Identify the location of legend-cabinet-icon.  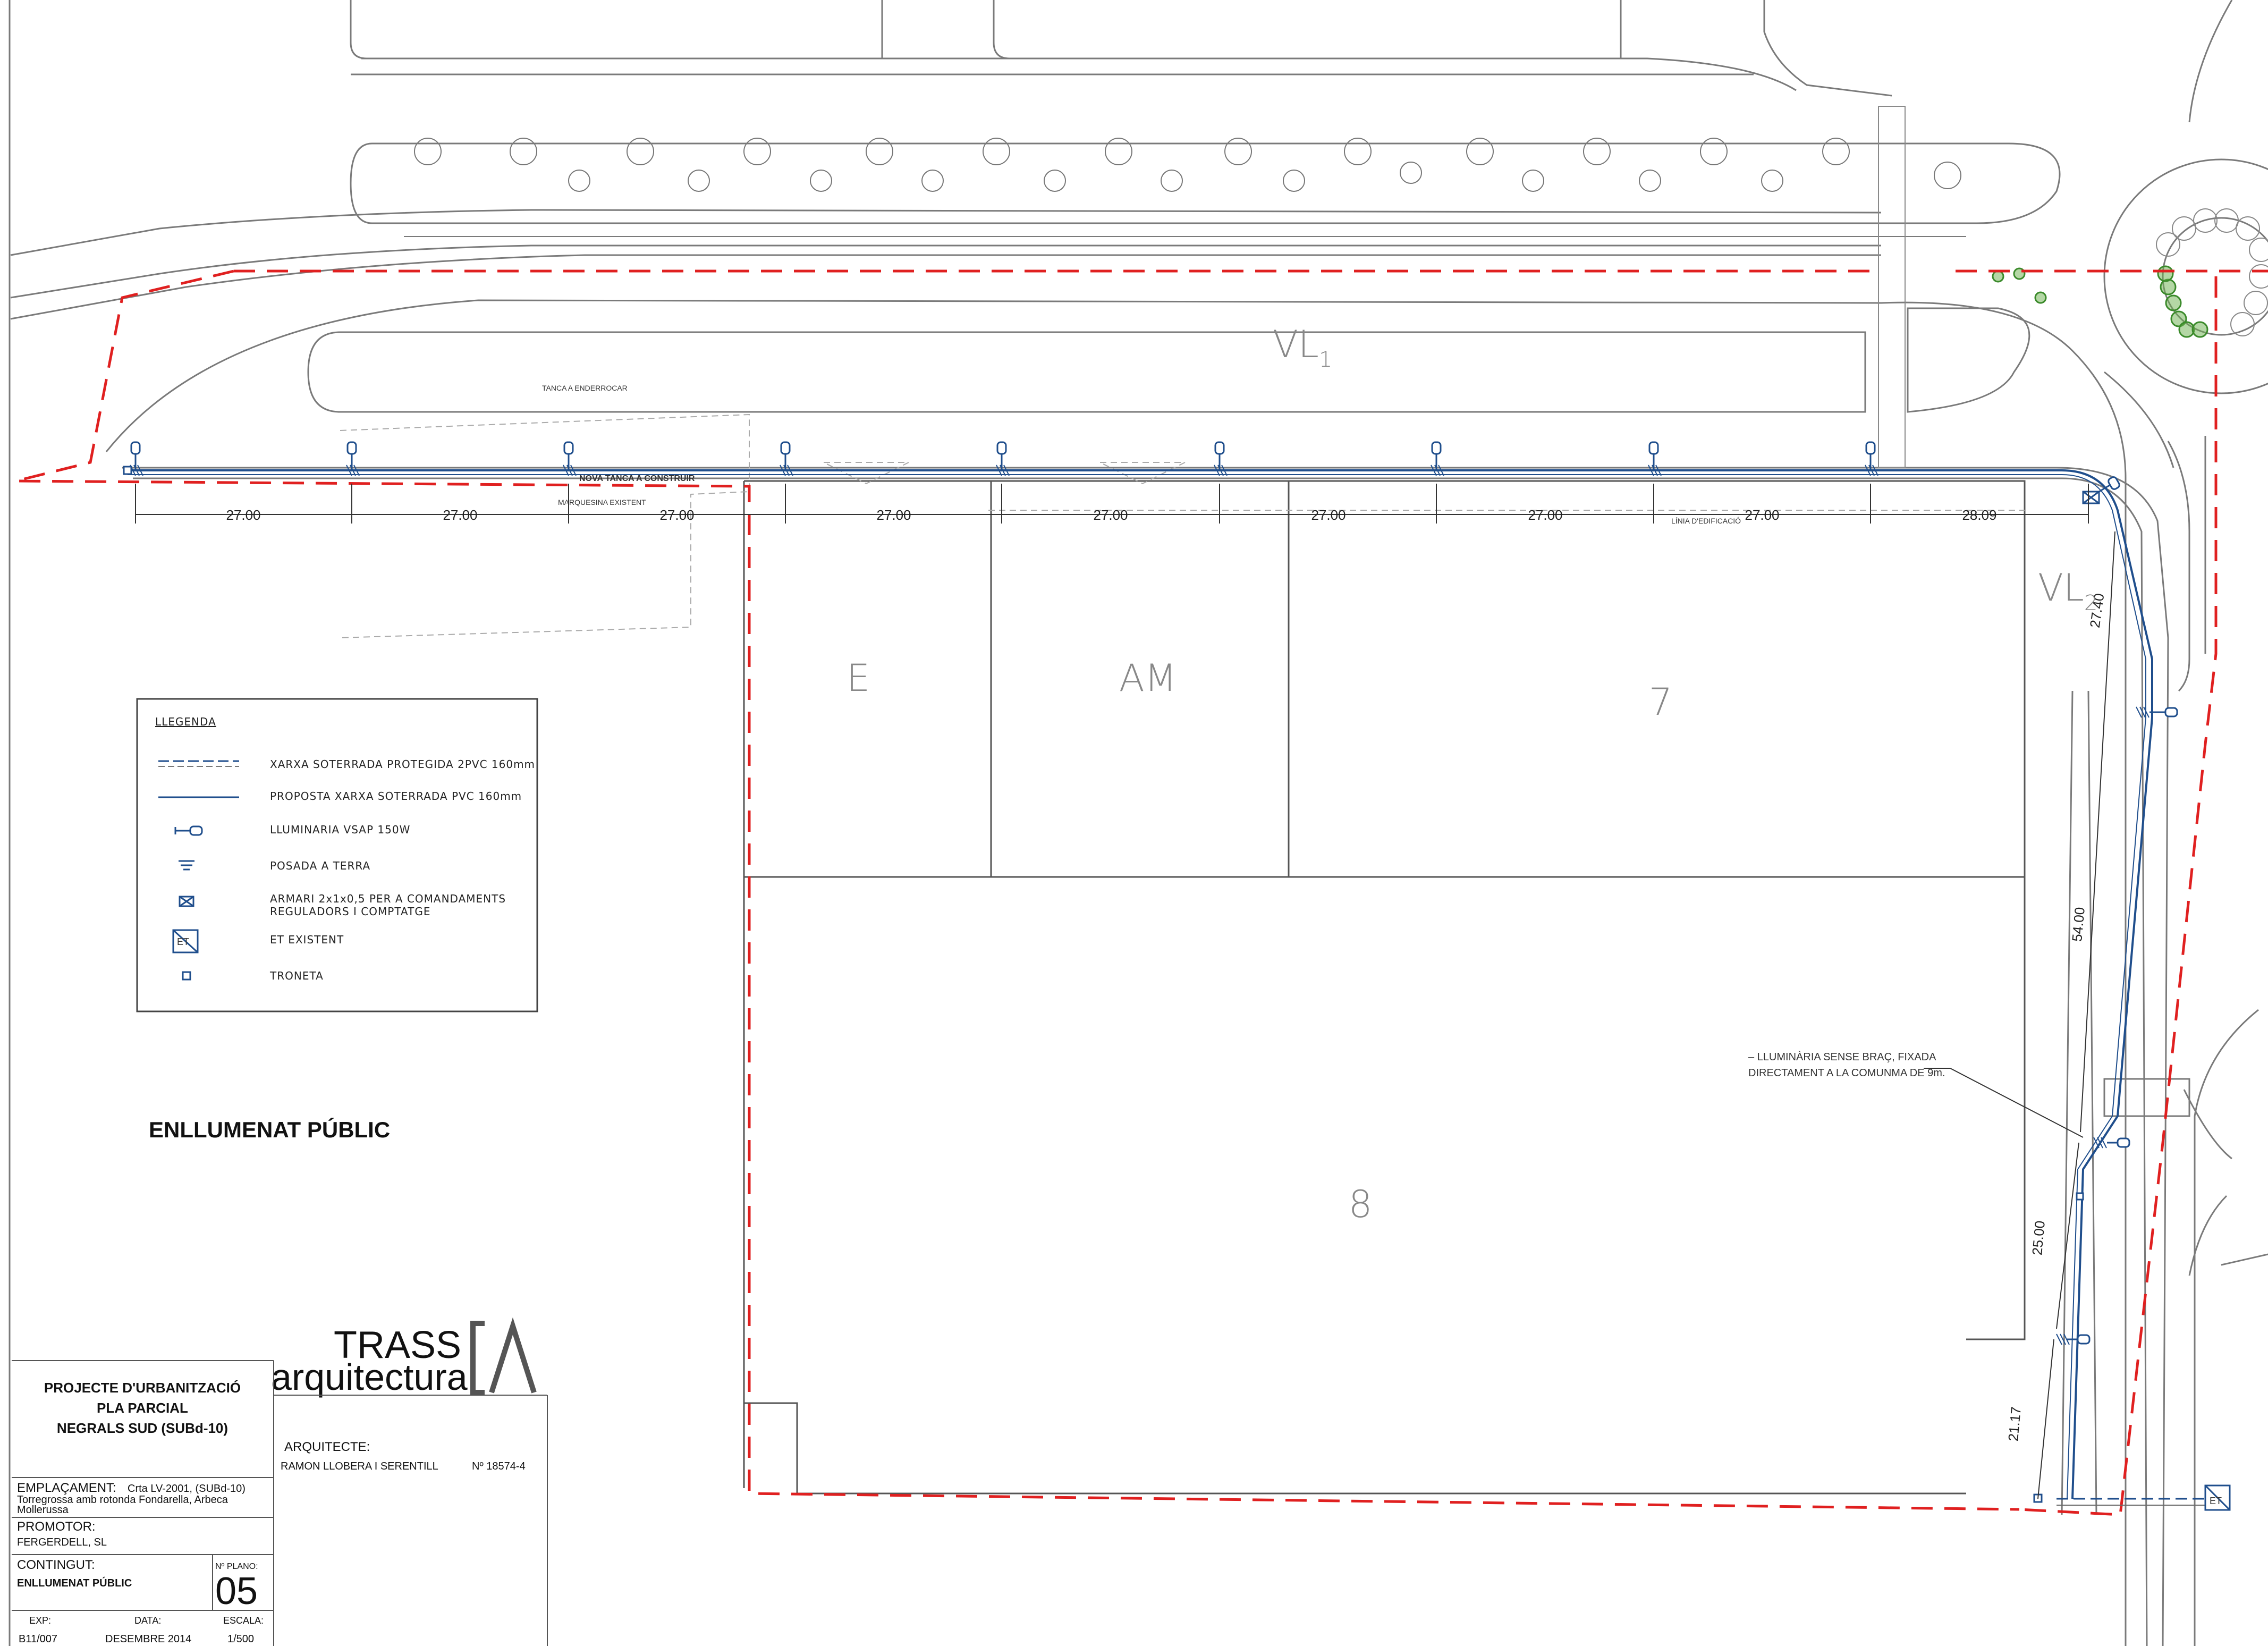
(187, 901).